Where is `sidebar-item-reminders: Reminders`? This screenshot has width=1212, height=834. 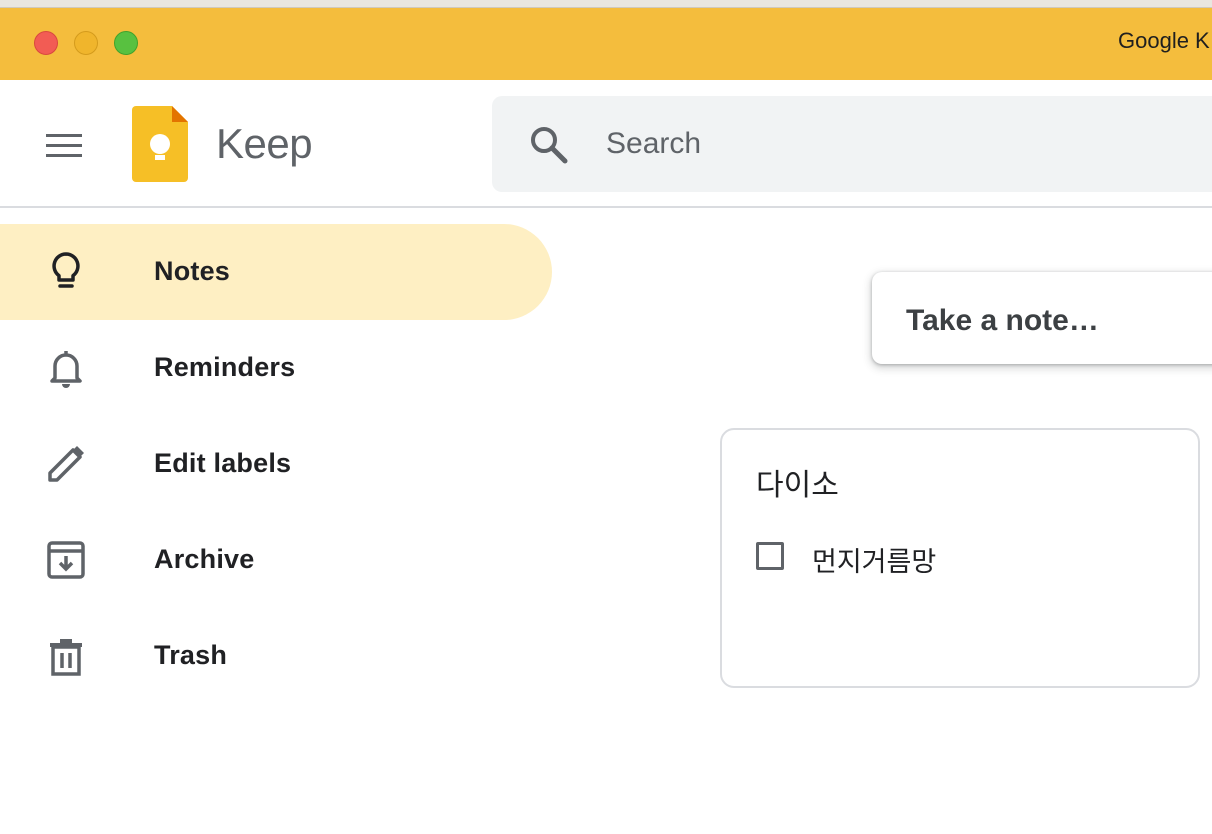
sidebar-item-reminders: Reminders is located at coordinates (276, 368).